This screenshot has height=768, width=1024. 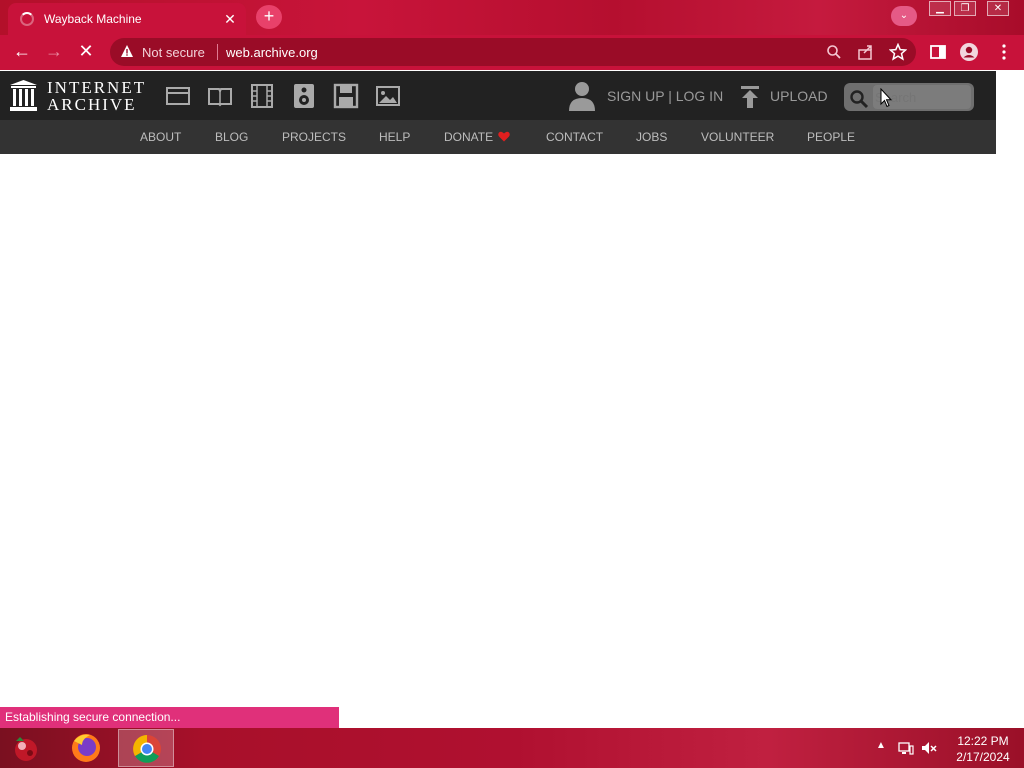 I want to click on images-icon, so click(x=388, y=96).